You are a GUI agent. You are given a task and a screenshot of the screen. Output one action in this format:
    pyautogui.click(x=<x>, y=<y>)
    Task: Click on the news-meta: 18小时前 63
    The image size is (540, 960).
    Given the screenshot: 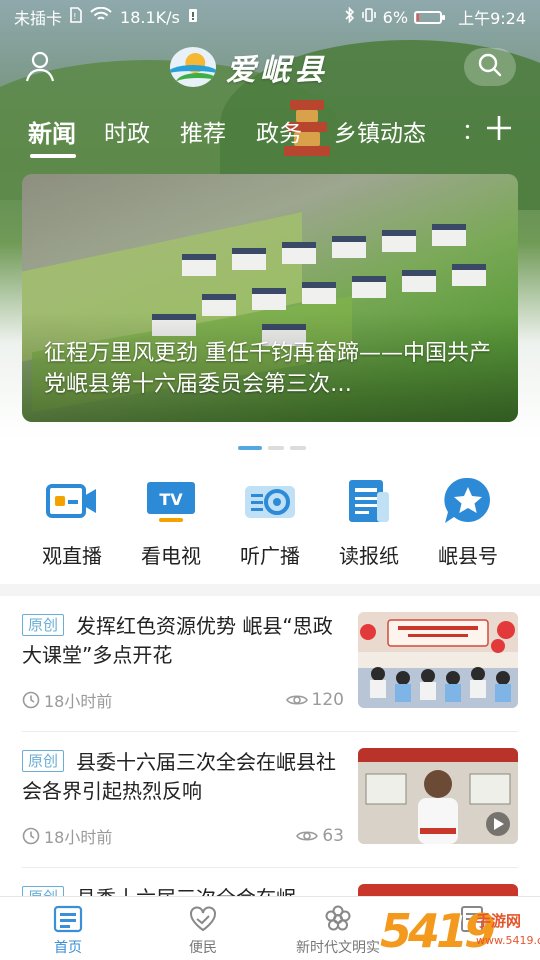 What is the action you would take?
    pyautogui.click(x=183, y=836)
    